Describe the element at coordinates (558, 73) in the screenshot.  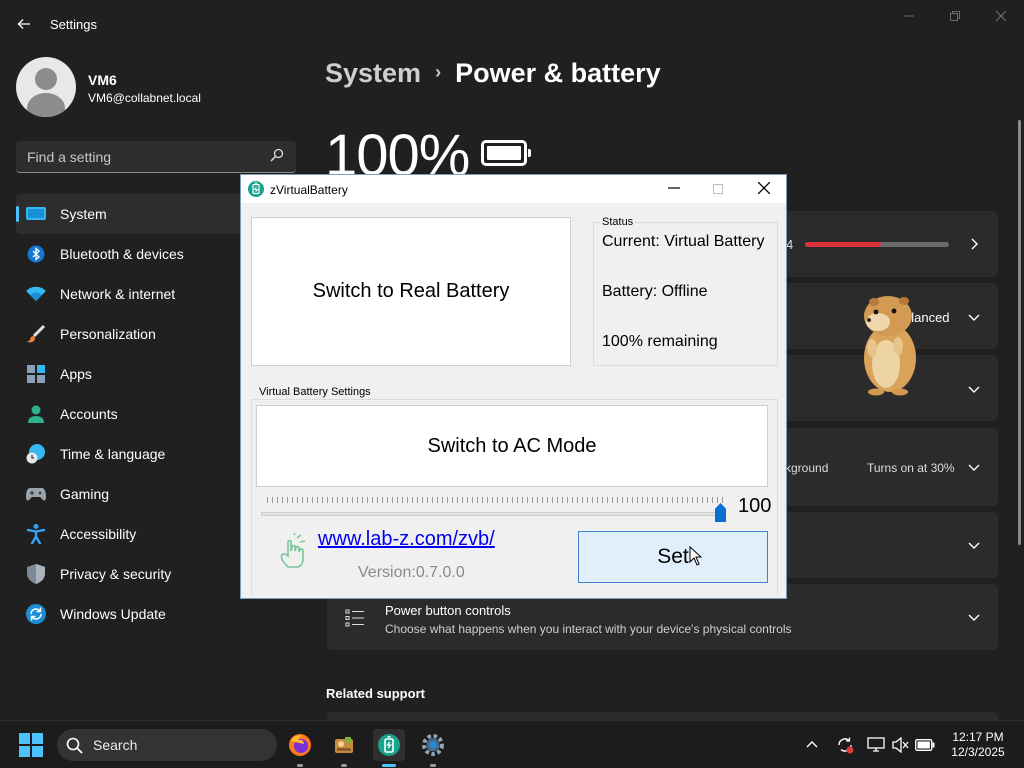
I see `page-title: Power & battery` at that location.